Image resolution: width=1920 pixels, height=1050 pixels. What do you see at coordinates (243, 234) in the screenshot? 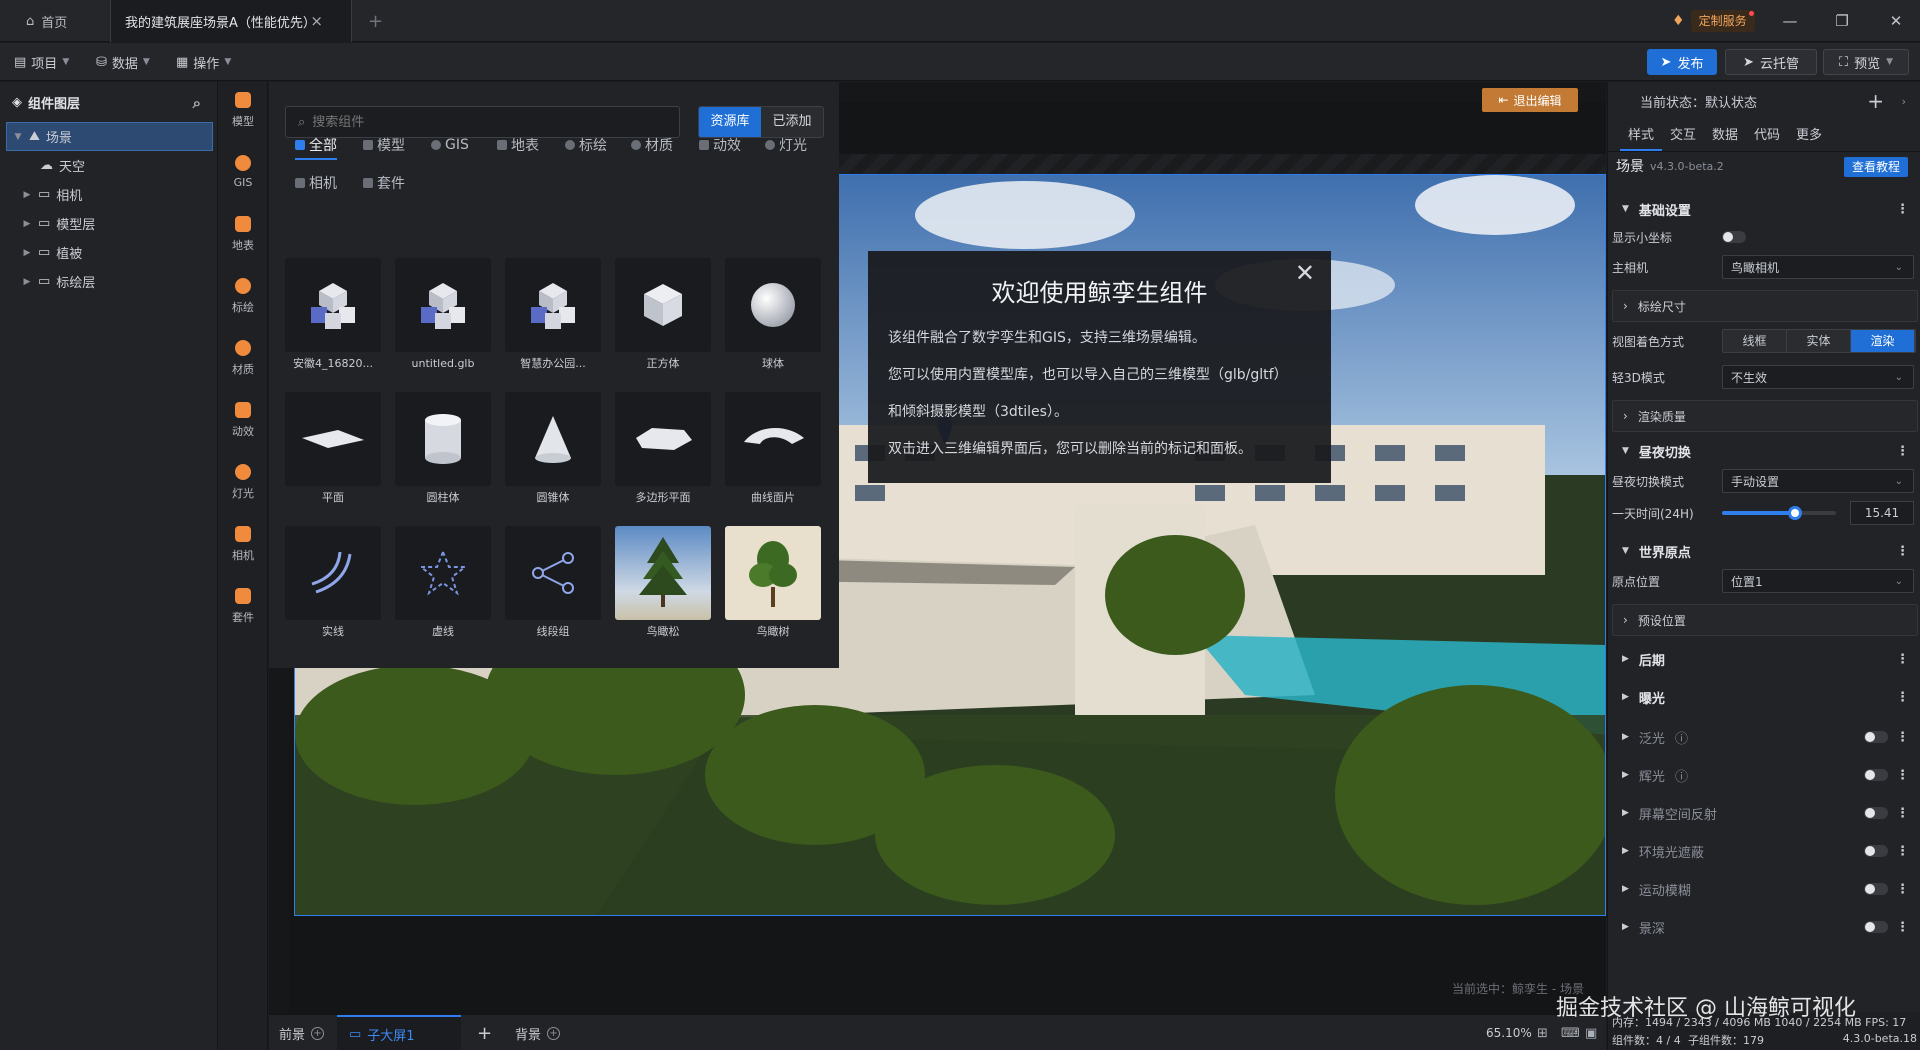
I see `category-ground: 地表` at bounding box center [243, 234].